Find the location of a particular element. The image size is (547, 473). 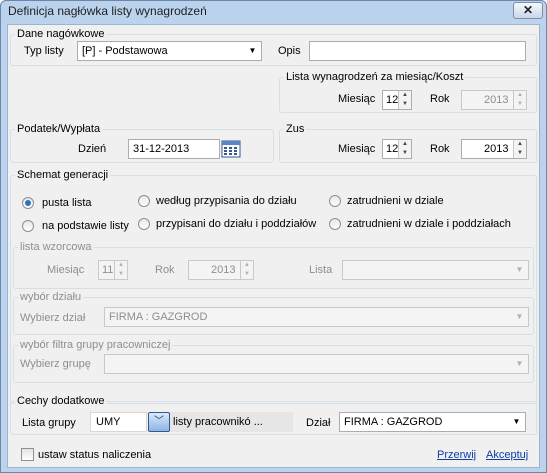

window-title: Definicja nagłówka listy wynagrodzeń is located at coordinates (107, 11).